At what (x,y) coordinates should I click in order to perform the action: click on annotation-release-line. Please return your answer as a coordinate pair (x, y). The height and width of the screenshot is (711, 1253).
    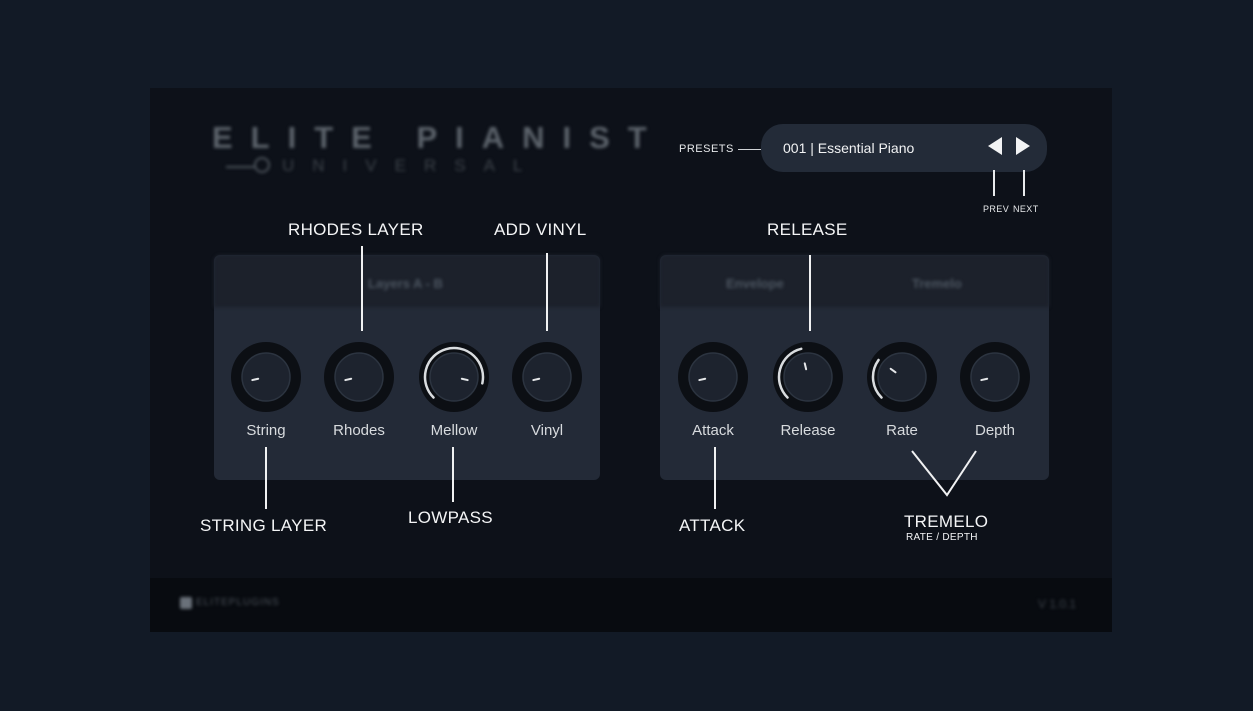
    Looking at the image, I should click on (810, 293).